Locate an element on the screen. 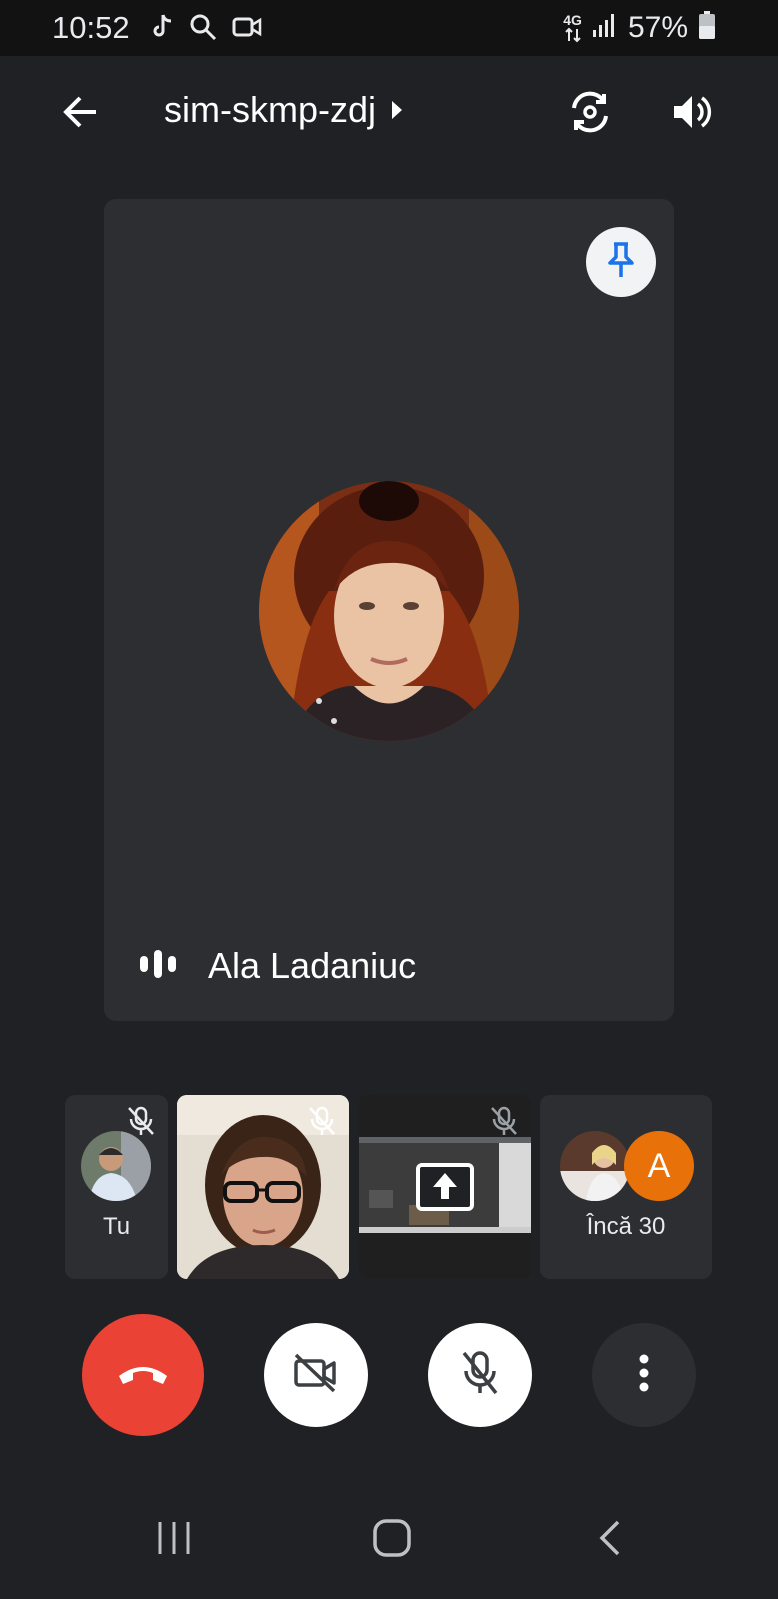  screen-share-tile is located at coordinates (445, 1187).